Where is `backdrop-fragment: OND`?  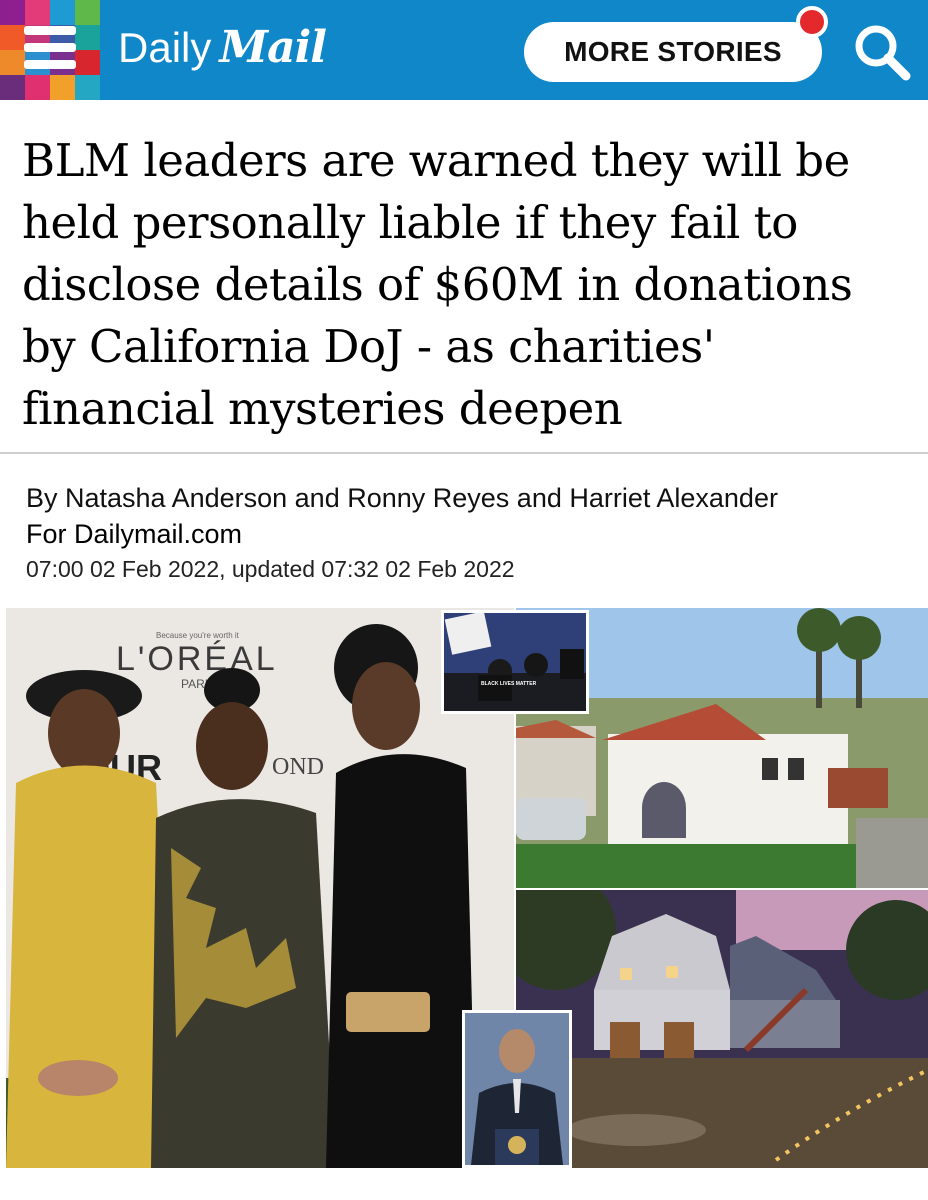
backdrop-fragment: OND is located at coordinates (298, 767).